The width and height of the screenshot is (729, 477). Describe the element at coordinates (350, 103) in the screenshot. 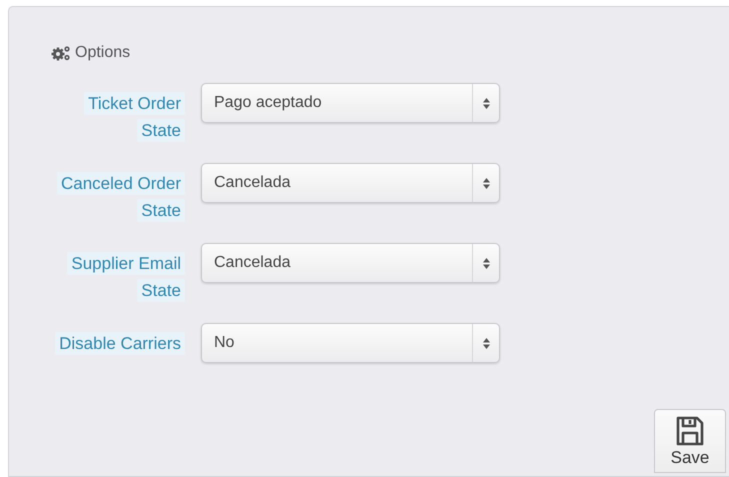

I see `select-field: Pago aceptado` at that location.